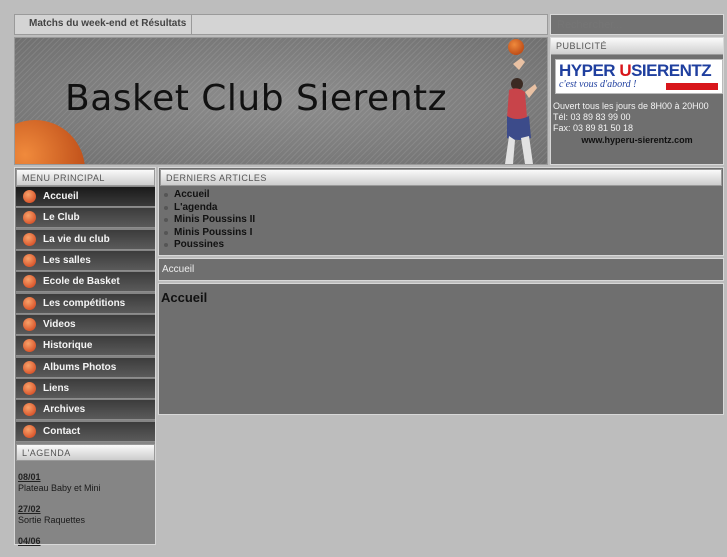 The height and width of the screenshot is (557, 727). Describe the element at coordinates (52, 520) in the screenshot. I see `event-name: Sortie Raquettes` at that location.